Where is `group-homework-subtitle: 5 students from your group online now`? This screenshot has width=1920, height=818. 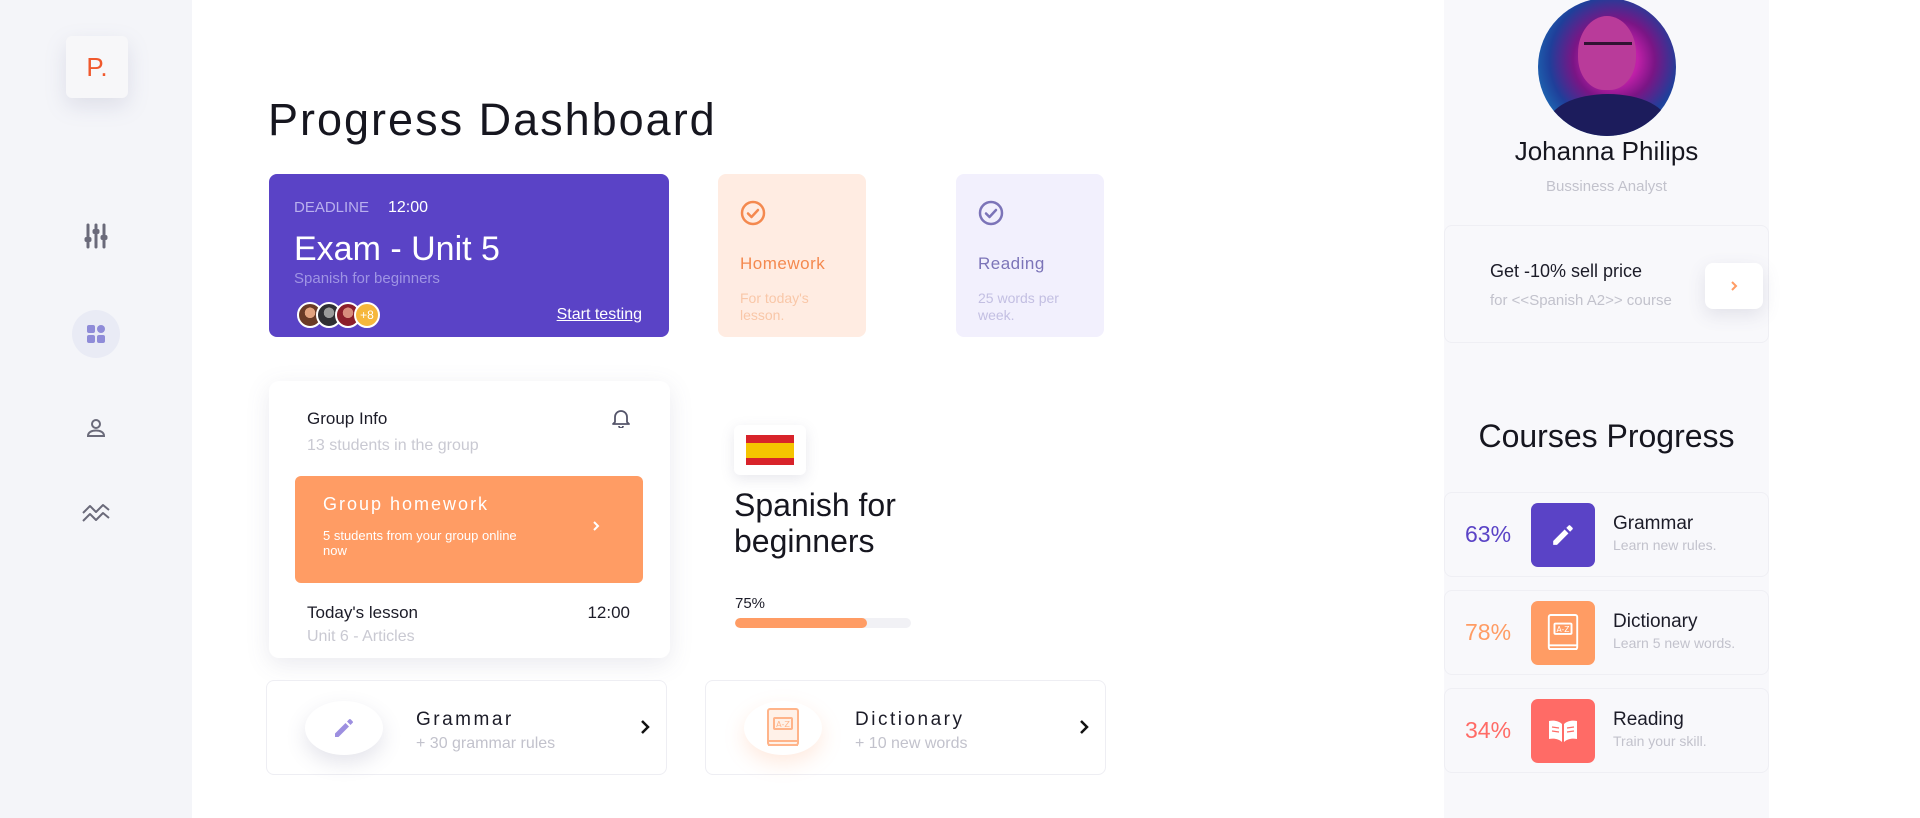
group-homework-subtitle: 5 students from your group online now is located at coordinates (420, 543).